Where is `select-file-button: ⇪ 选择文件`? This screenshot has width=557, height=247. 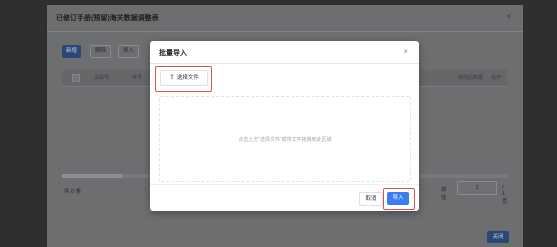 select-file-button: ⇪ 选择文件 is located at coordinates (184, 78).